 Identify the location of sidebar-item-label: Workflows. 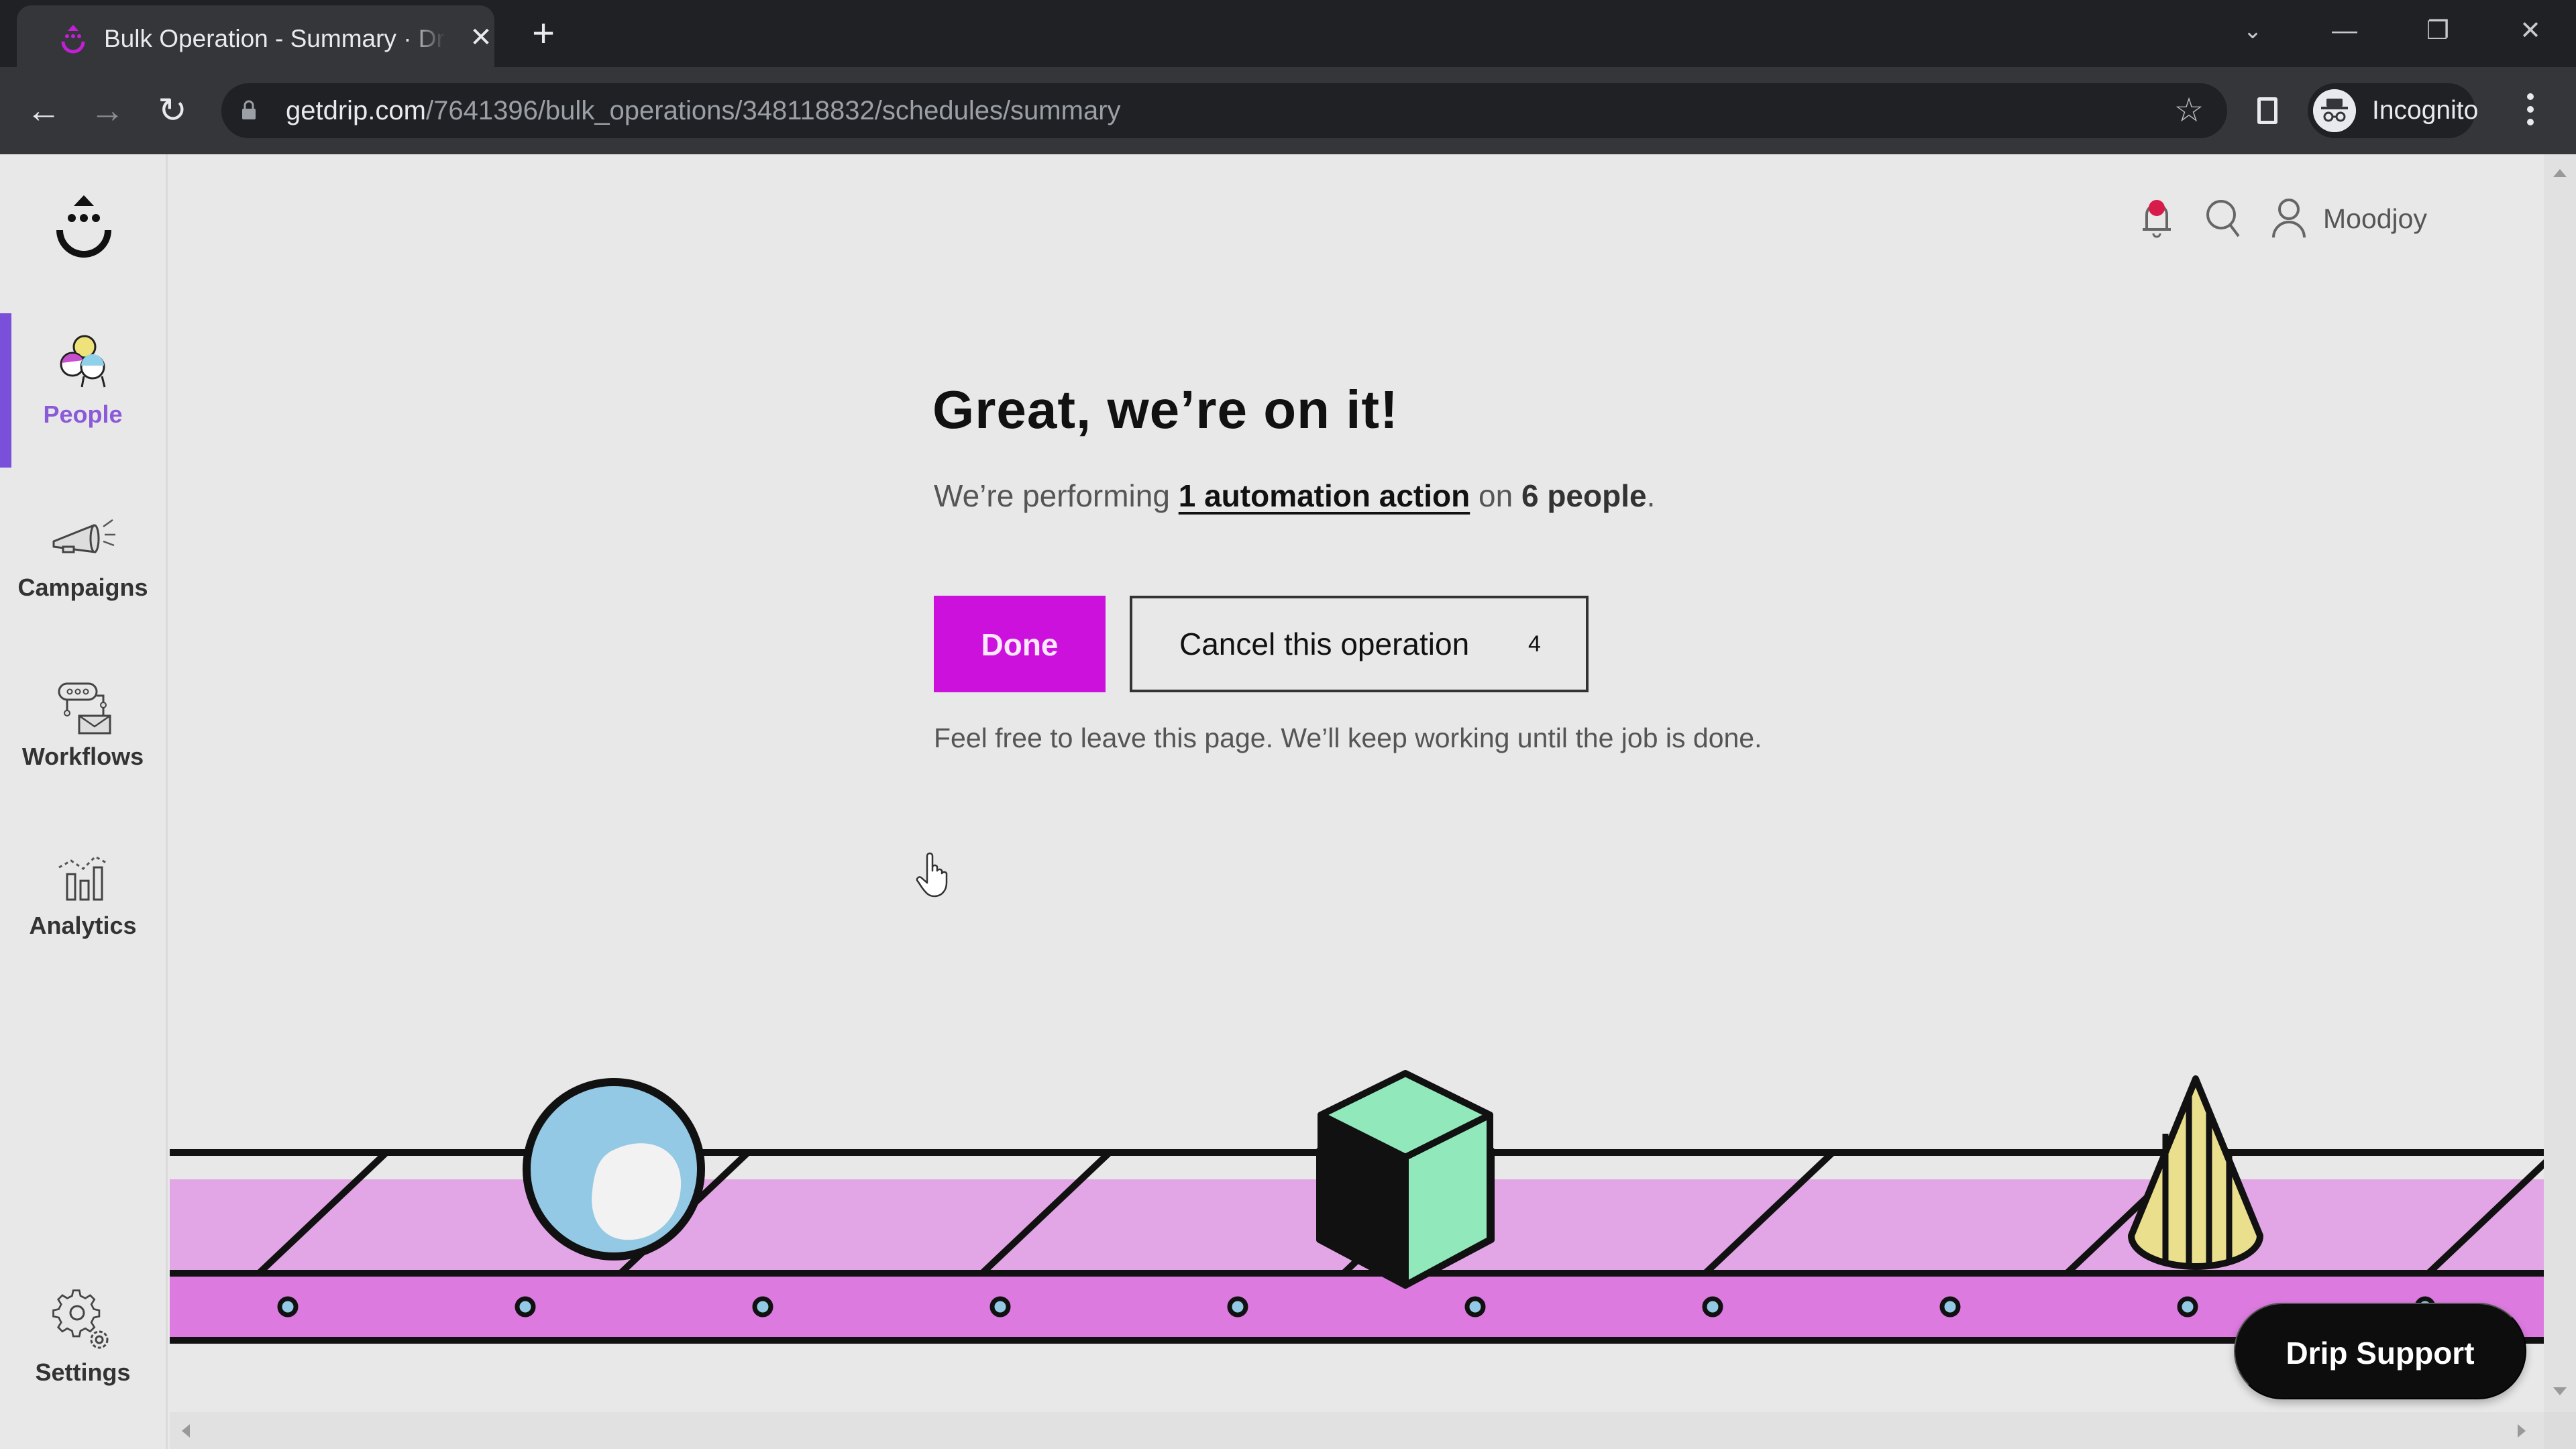
(82, 756).